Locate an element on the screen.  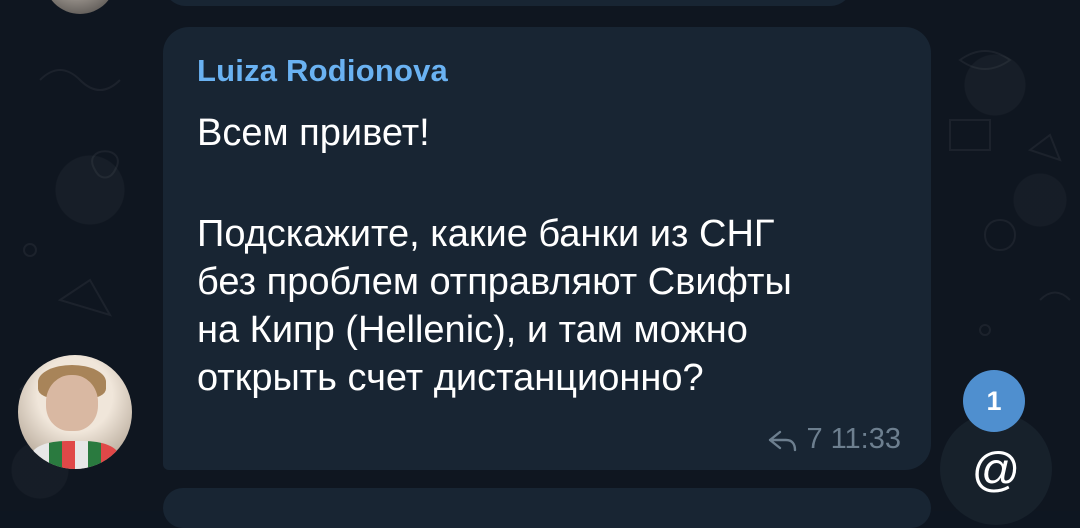
next-message-bubble is located at coordinates (547, 508).